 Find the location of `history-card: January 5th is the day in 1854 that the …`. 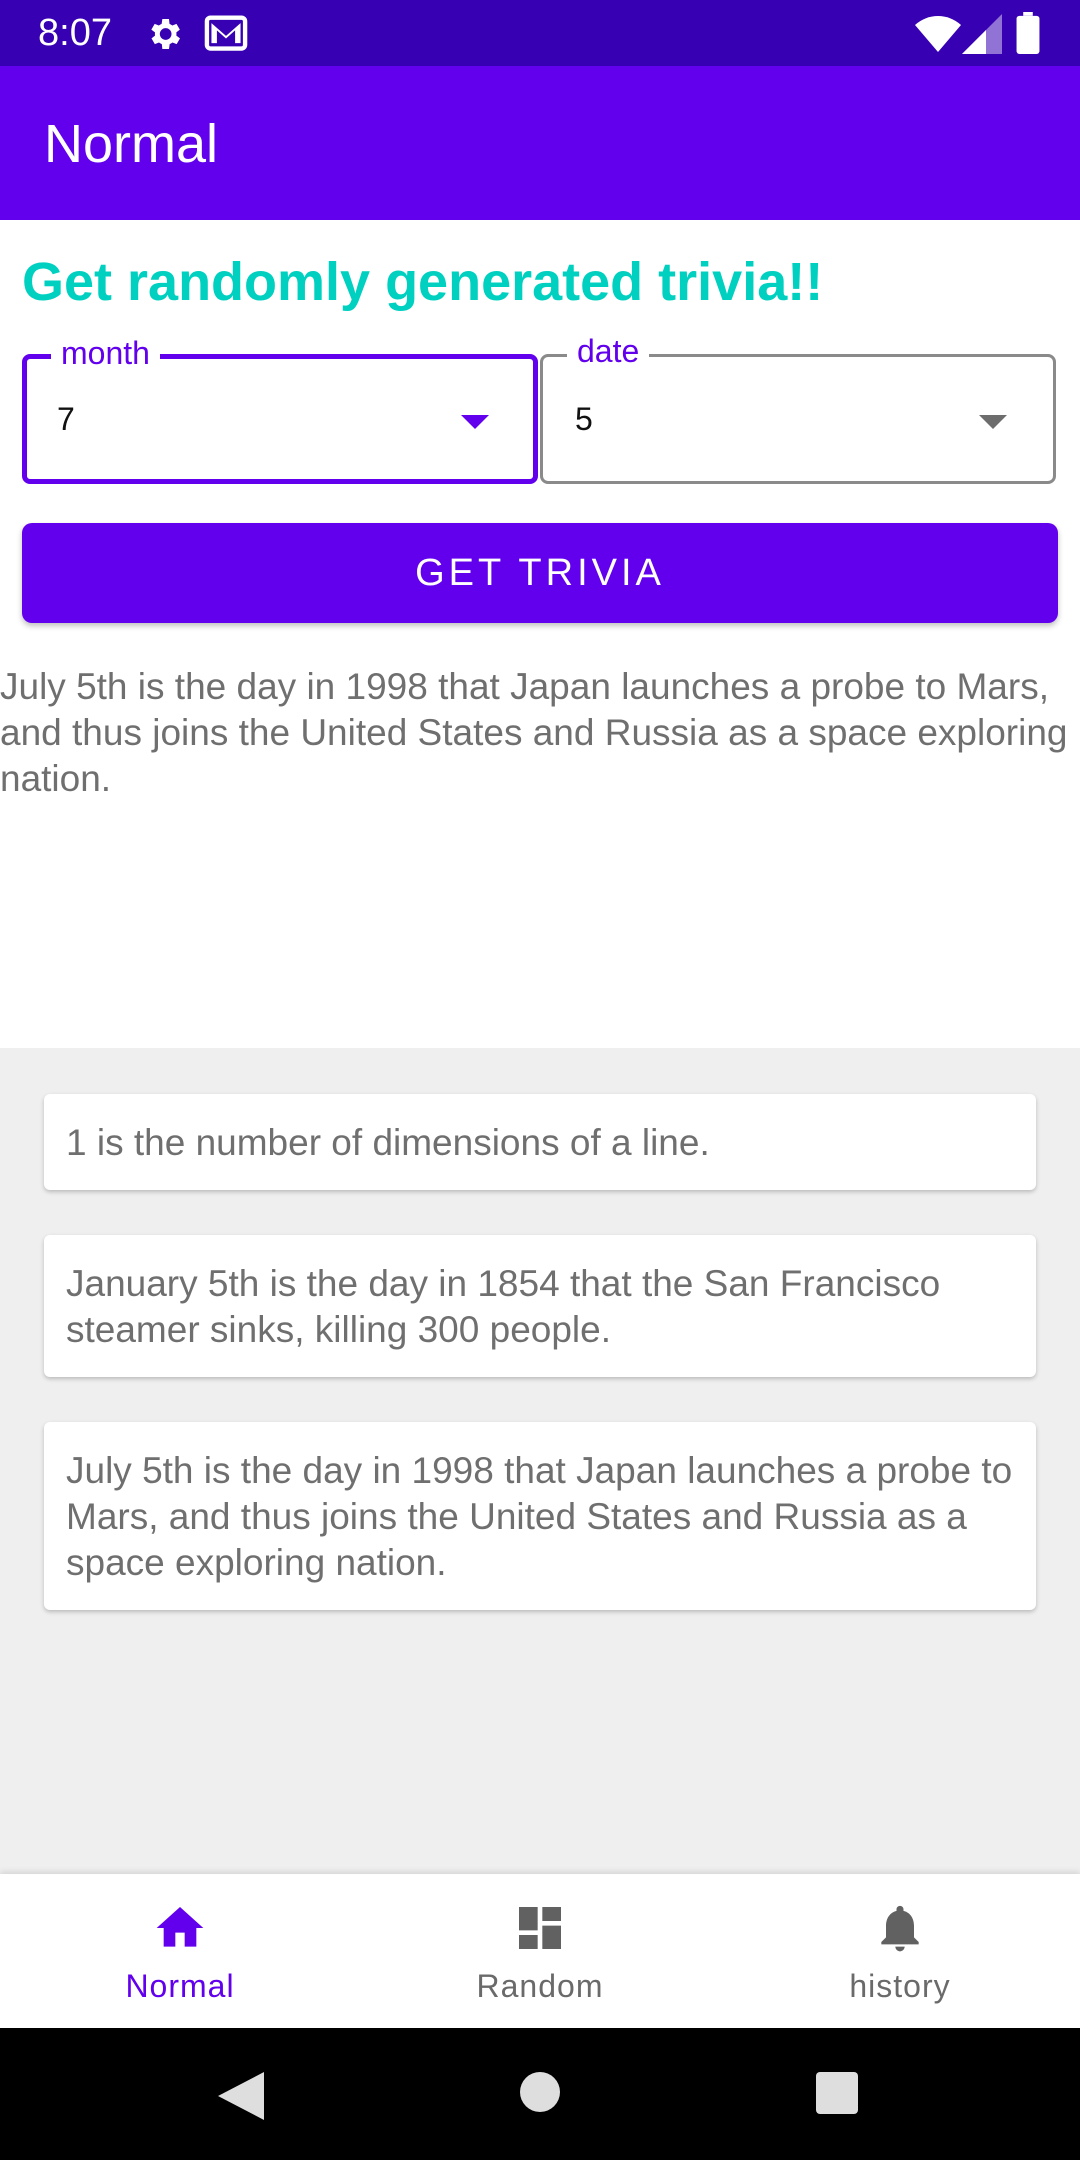

history-card: January 5th is the day in 1854 that the … is located at coordinates (540, 1306).